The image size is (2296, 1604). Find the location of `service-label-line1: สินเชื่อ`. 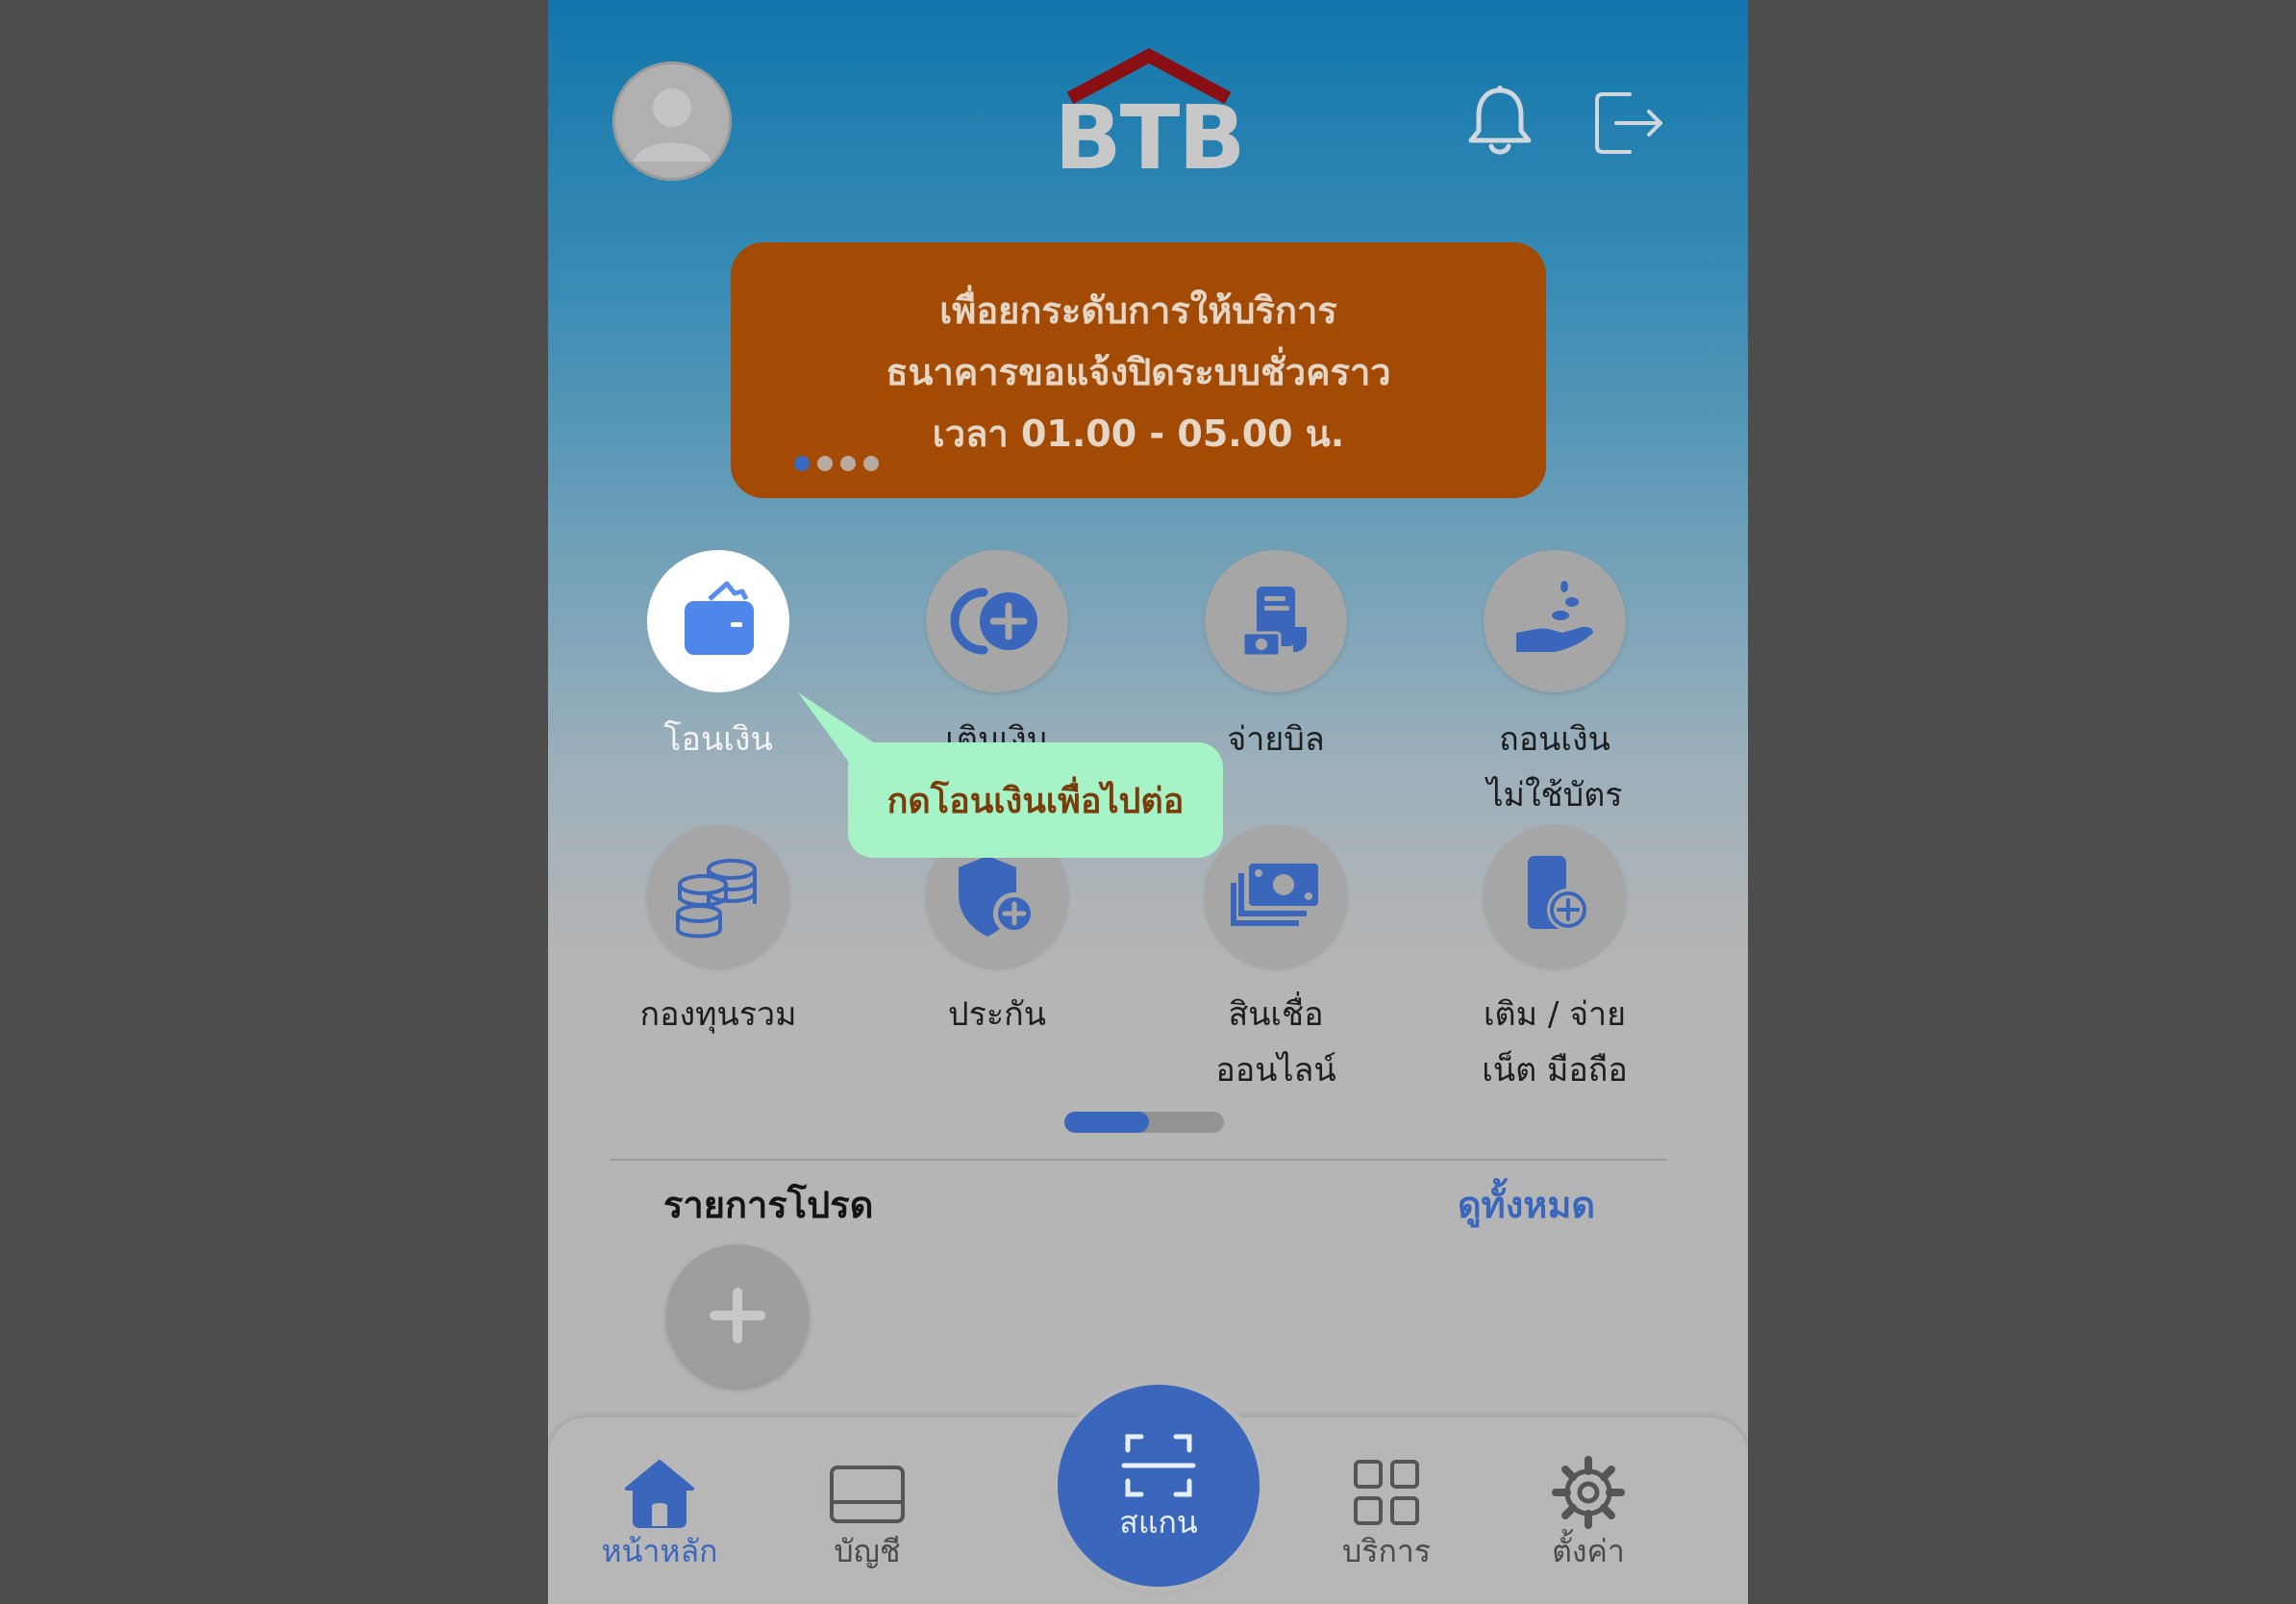

service-label-line1: สินเชื่อ is located at coordinates (1276, 1014).